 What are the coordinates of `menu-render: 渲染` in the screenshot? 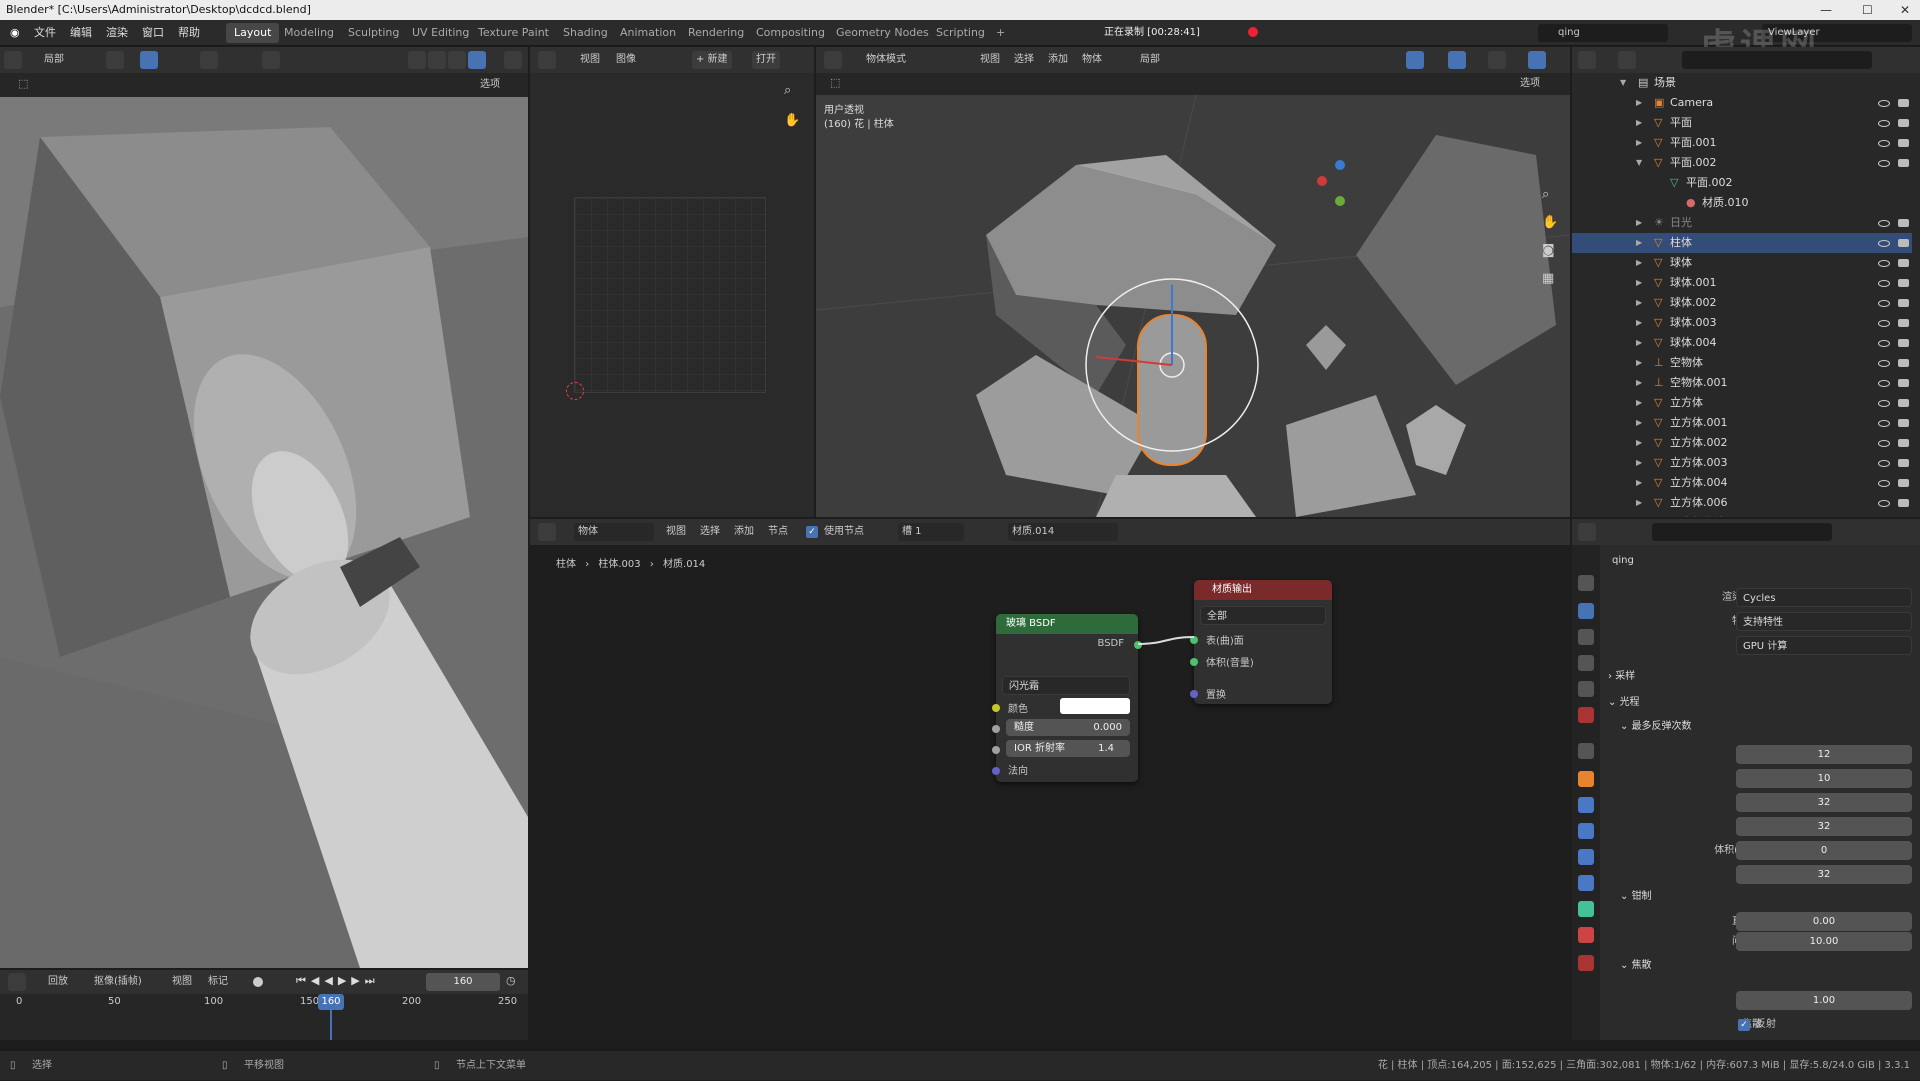 It's located at (117, 33).